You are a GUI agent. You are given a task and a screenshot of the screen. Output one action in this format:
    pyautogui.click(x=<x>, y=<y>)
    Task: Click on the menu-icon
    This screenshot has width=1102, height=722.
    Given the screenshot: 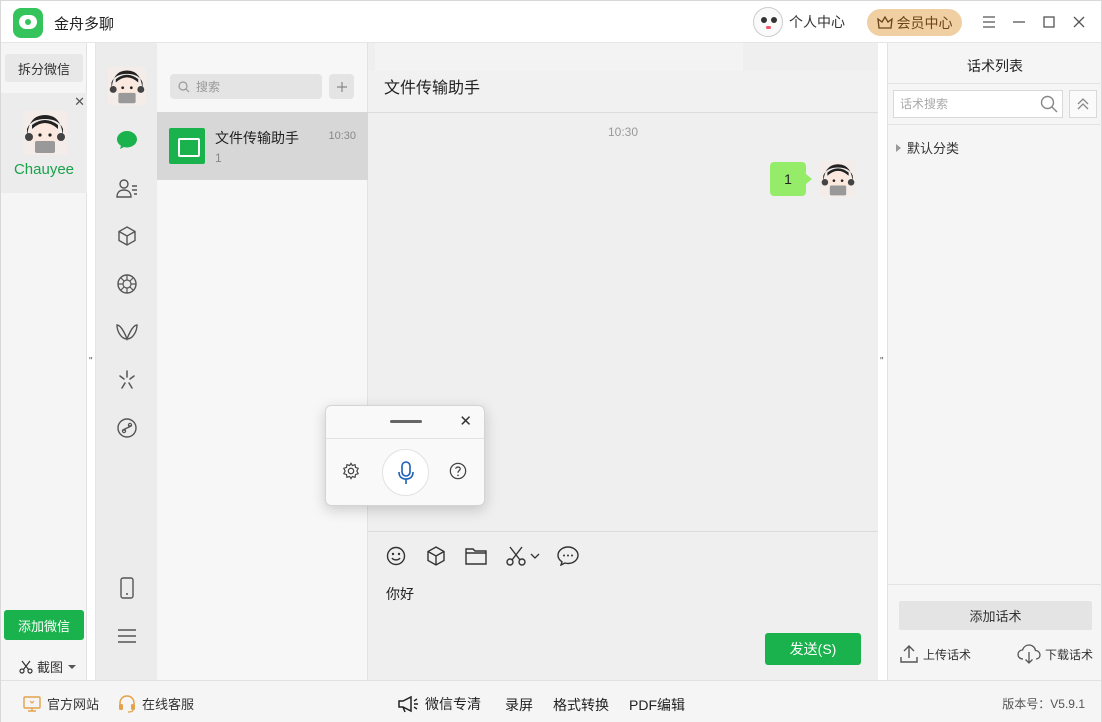 What is the action you would take?
    pyautogui.click(x=989, y=22)
    